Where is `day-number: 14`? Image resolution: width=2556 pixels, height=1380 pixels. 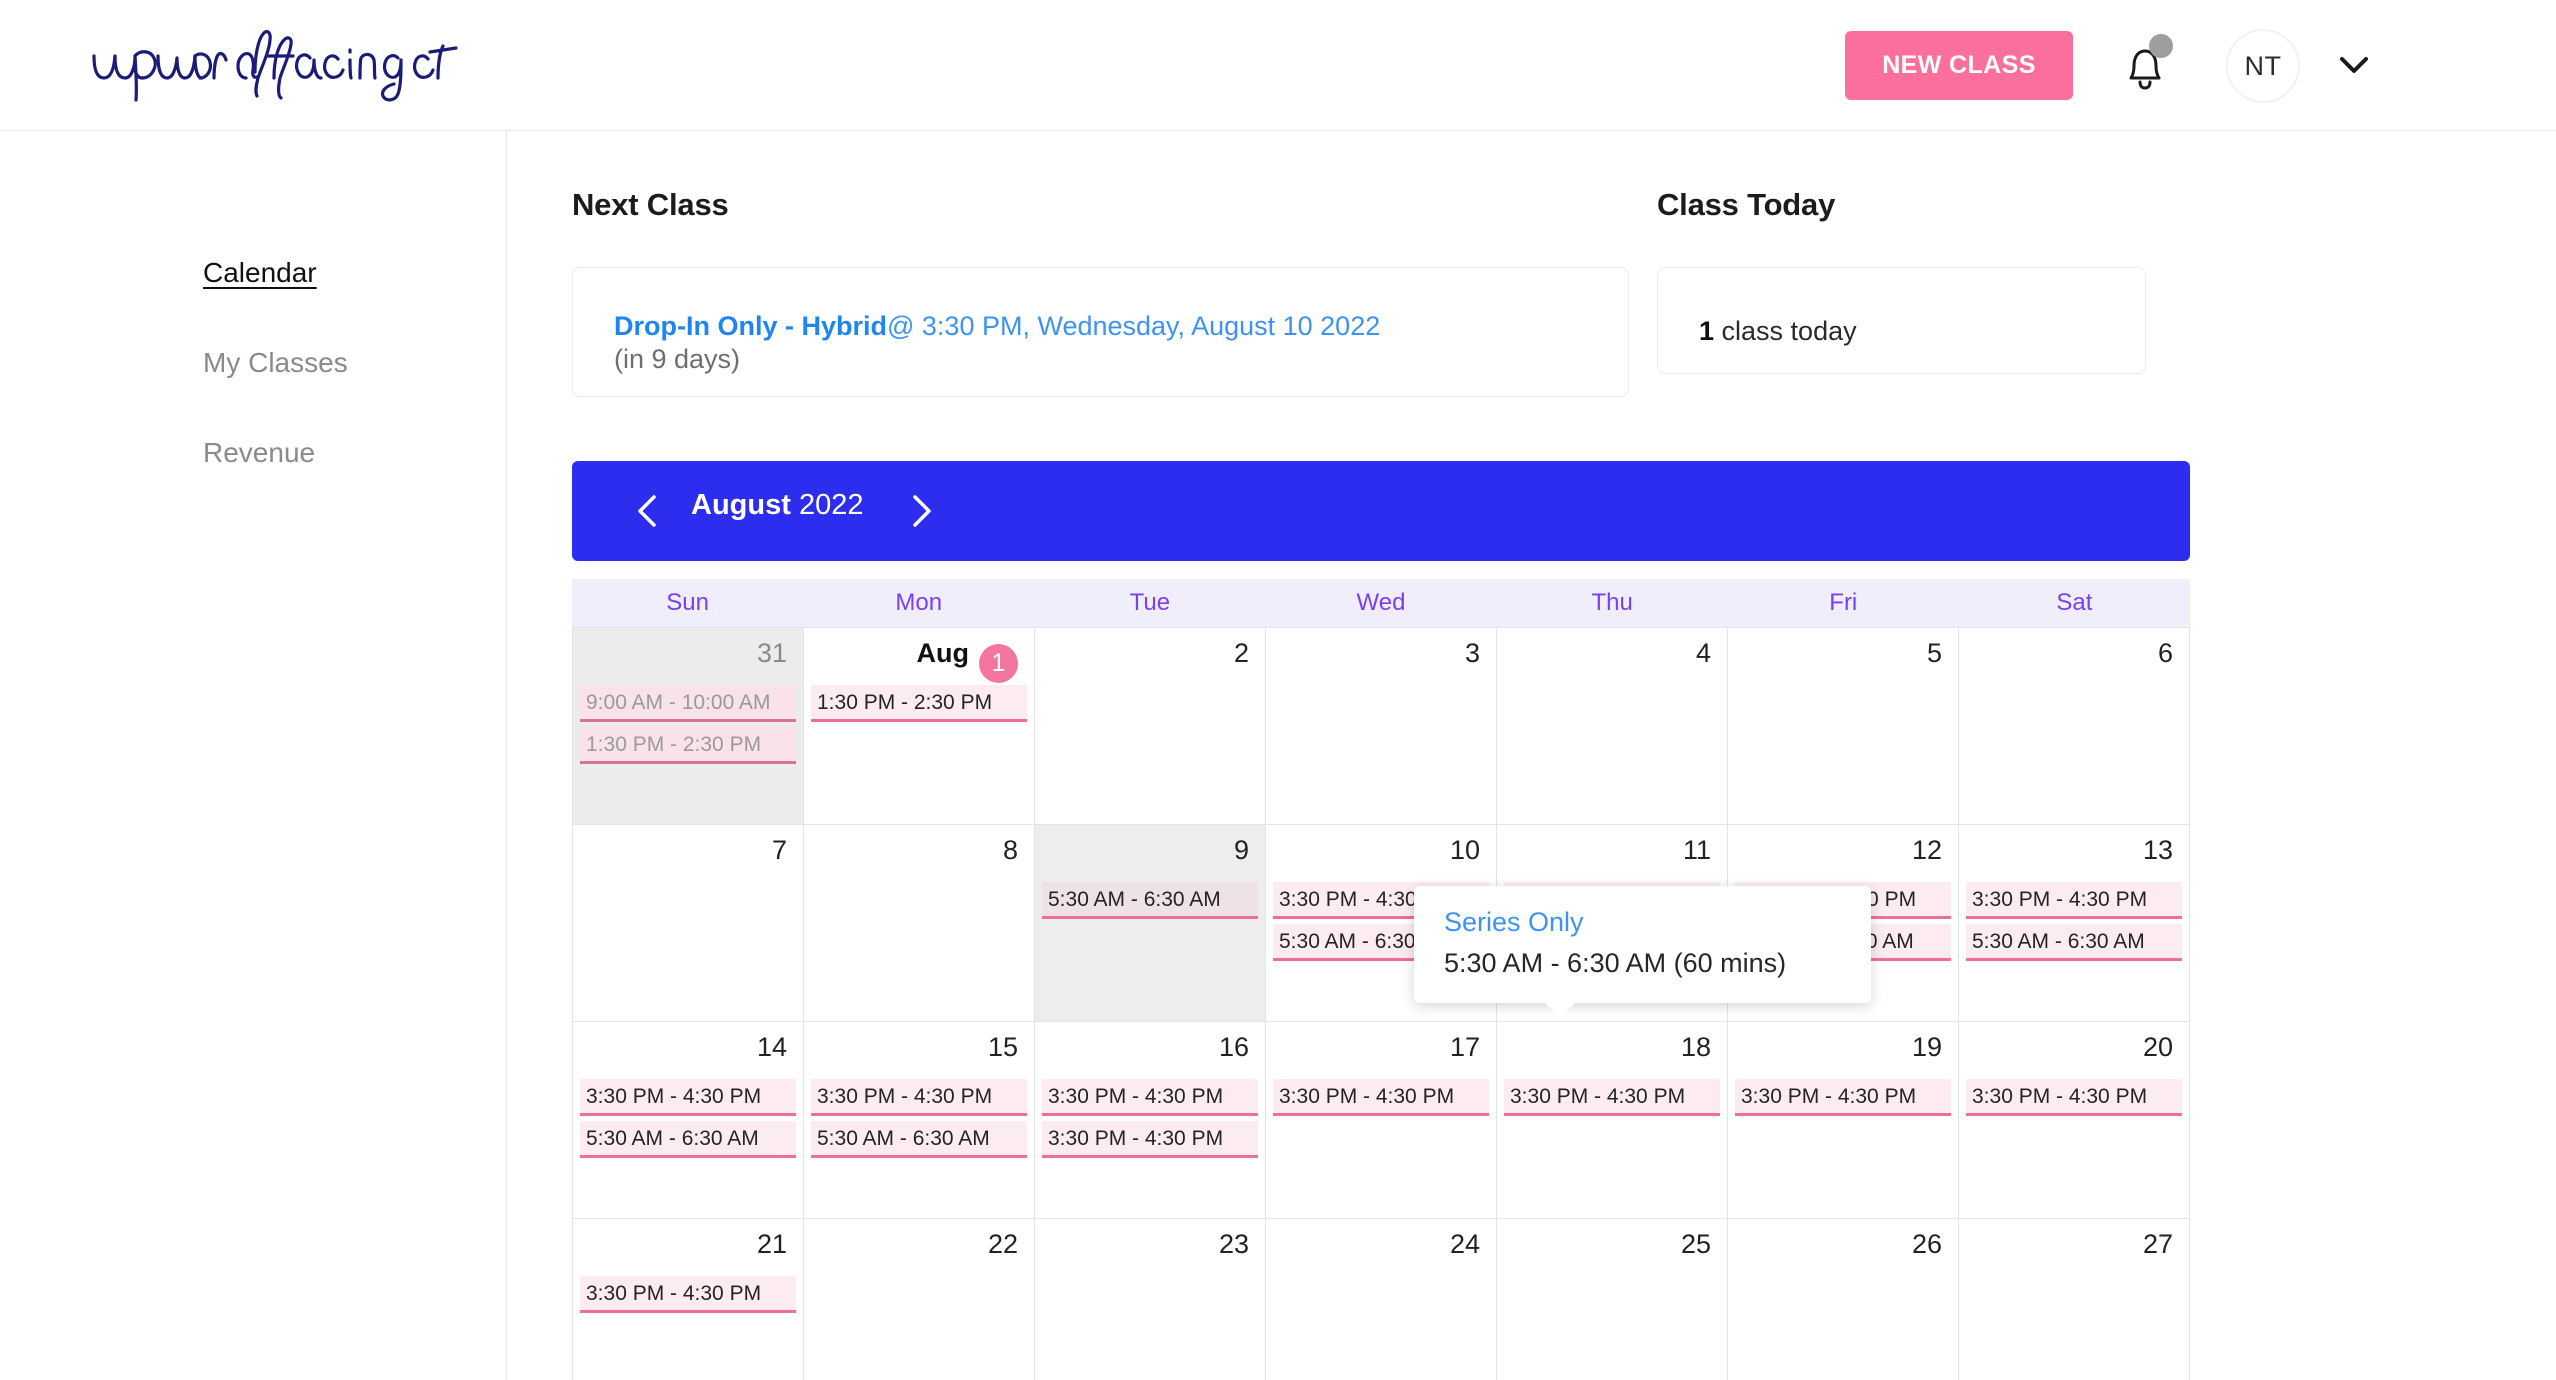 day-number: 14 is located at coordinates (772, 1047).